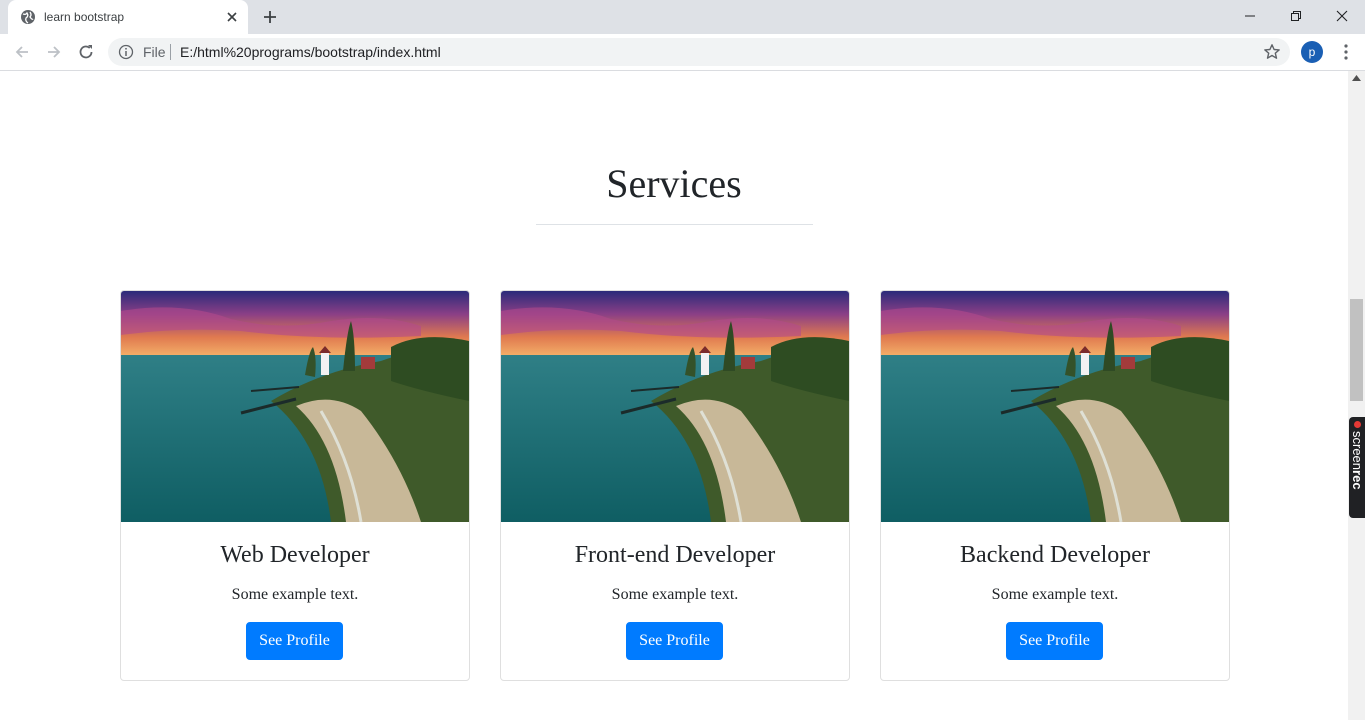 The height and width of the screenshot is (720, 1365). What do you see at coordinates (28, 17) in the screenshot?
I see `globe-icon` at bounding box center [28, 17].